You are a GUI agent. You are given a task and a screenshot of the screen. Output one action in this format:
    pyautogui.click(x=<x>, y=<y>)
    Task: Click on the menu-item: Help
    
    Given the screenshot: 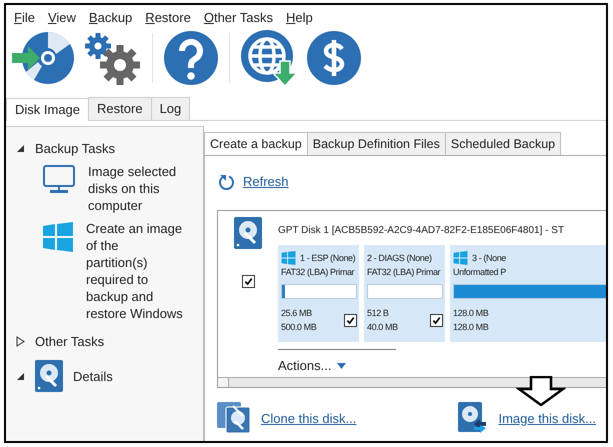 What is the action you would take?
    pyautogui.click(x=299, y=17)
    